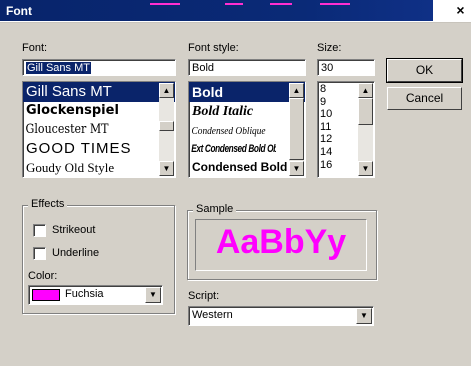 This screenshot has height=366, width=471. Describe the element at coordinates (281, 242) in the screenshot. I see `sample-text: AaBbYy` at that location.